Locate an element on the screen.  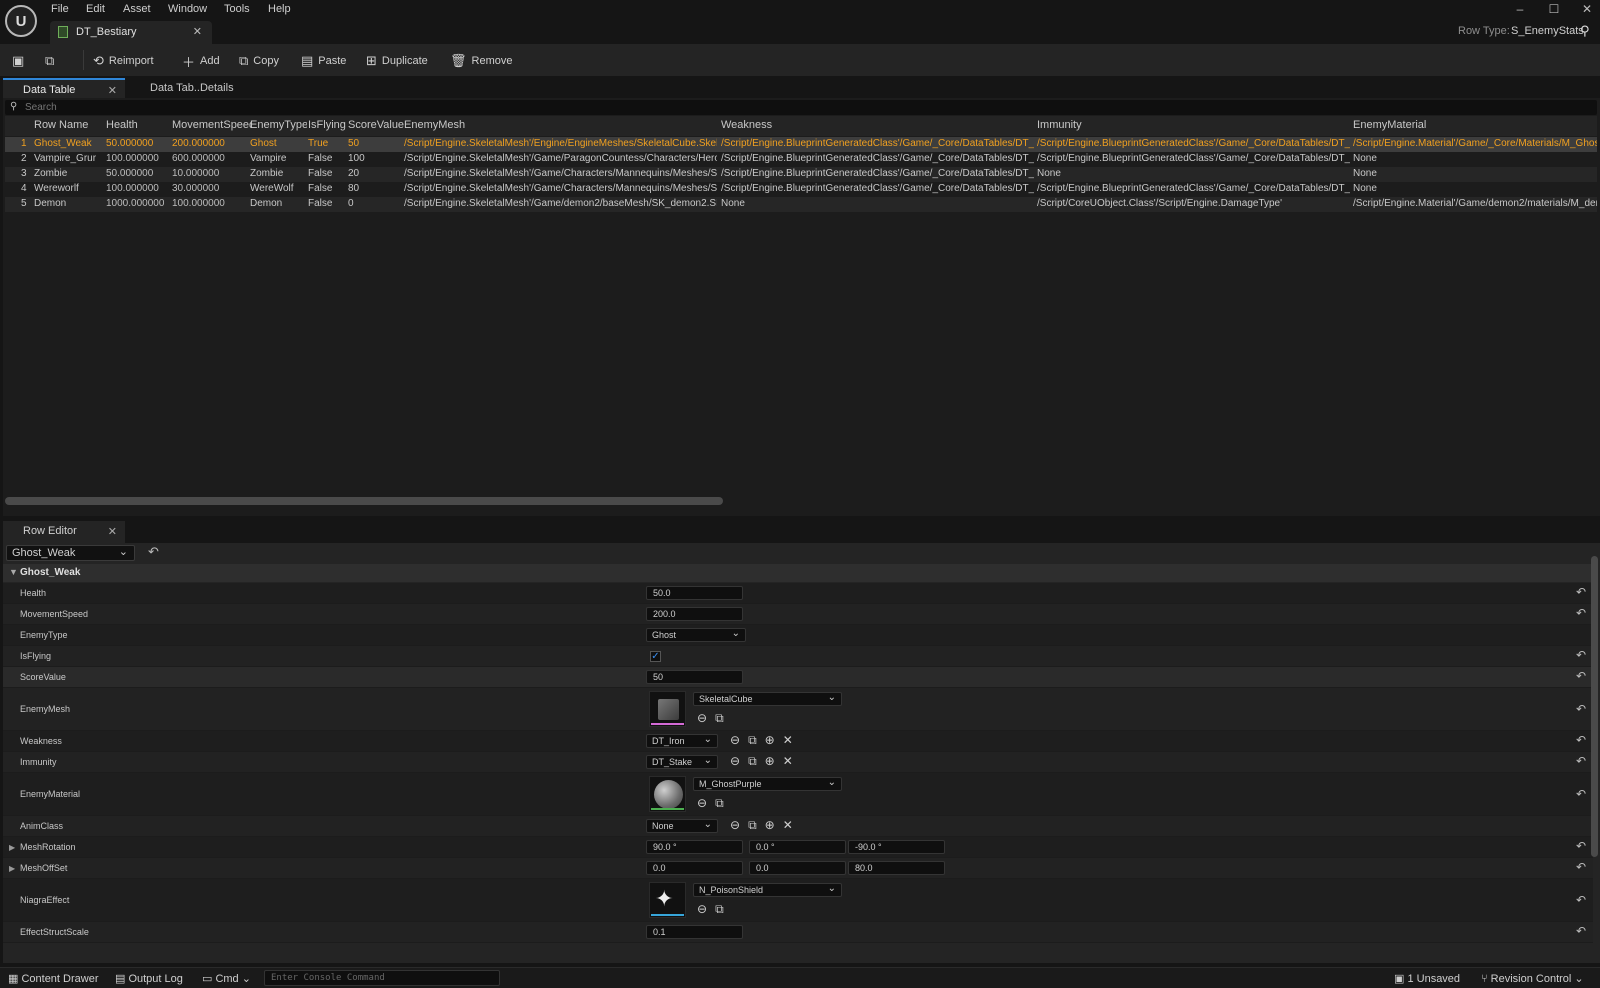
column-header: EnemyMaterial is located at coordinates (1473, 125).